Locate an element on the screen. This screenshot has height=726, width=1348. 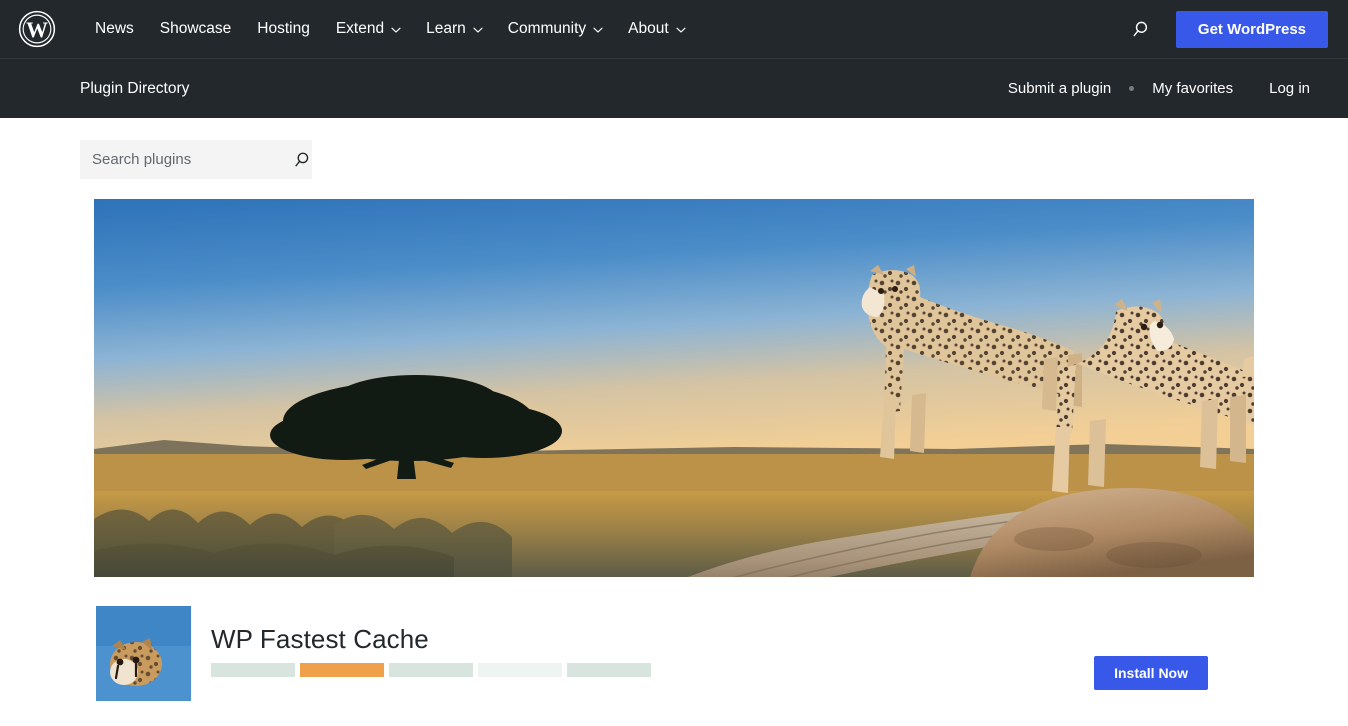
plugin-title-link: WP Fastest Cache is located at coordinates (320, 639).